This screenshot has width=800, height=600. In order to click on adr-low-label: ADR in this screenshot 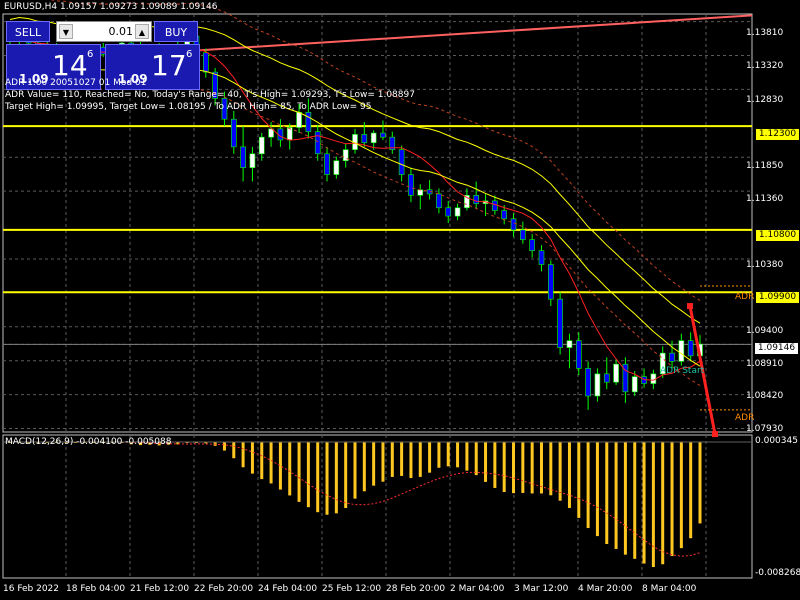, I will do `click(745, 418)`.